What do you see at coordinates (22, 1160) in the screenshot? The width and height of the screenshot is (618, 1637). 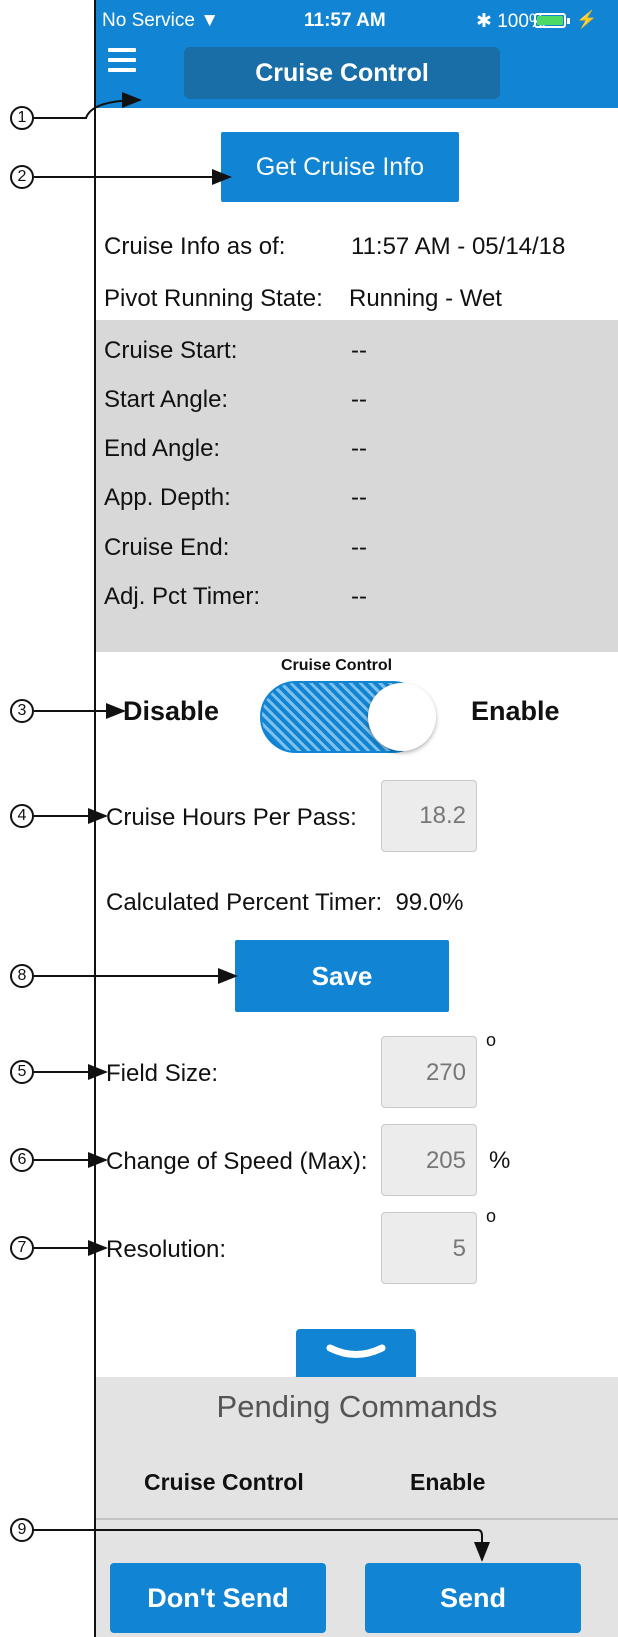 I see `callout-6: 6` at bounding box center [22, 1160].